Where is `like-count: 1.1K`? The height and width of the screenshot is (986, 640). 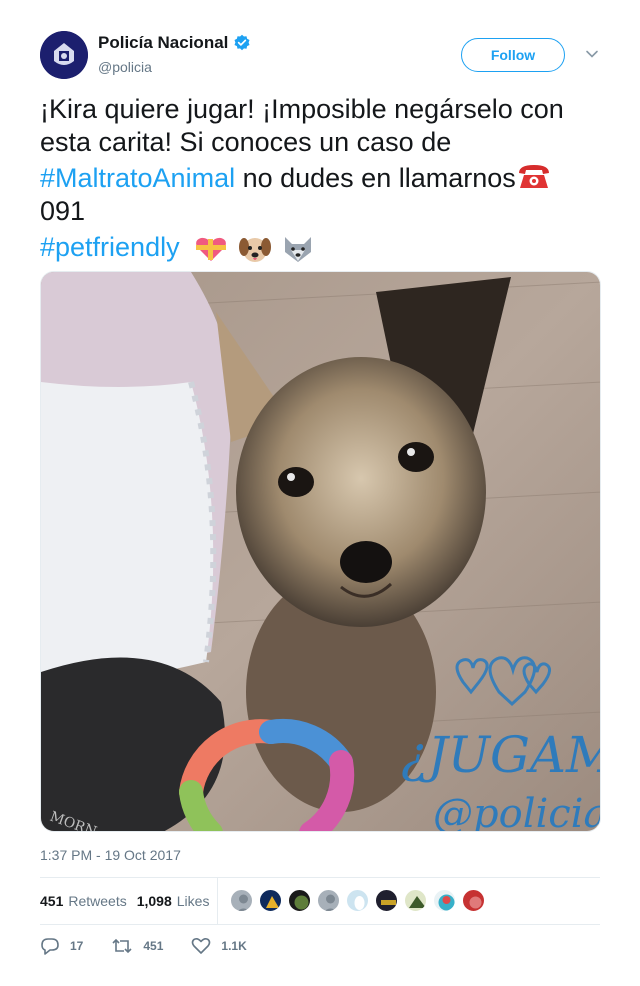 like-count: 1.1K is located at coordinates (234, 946).